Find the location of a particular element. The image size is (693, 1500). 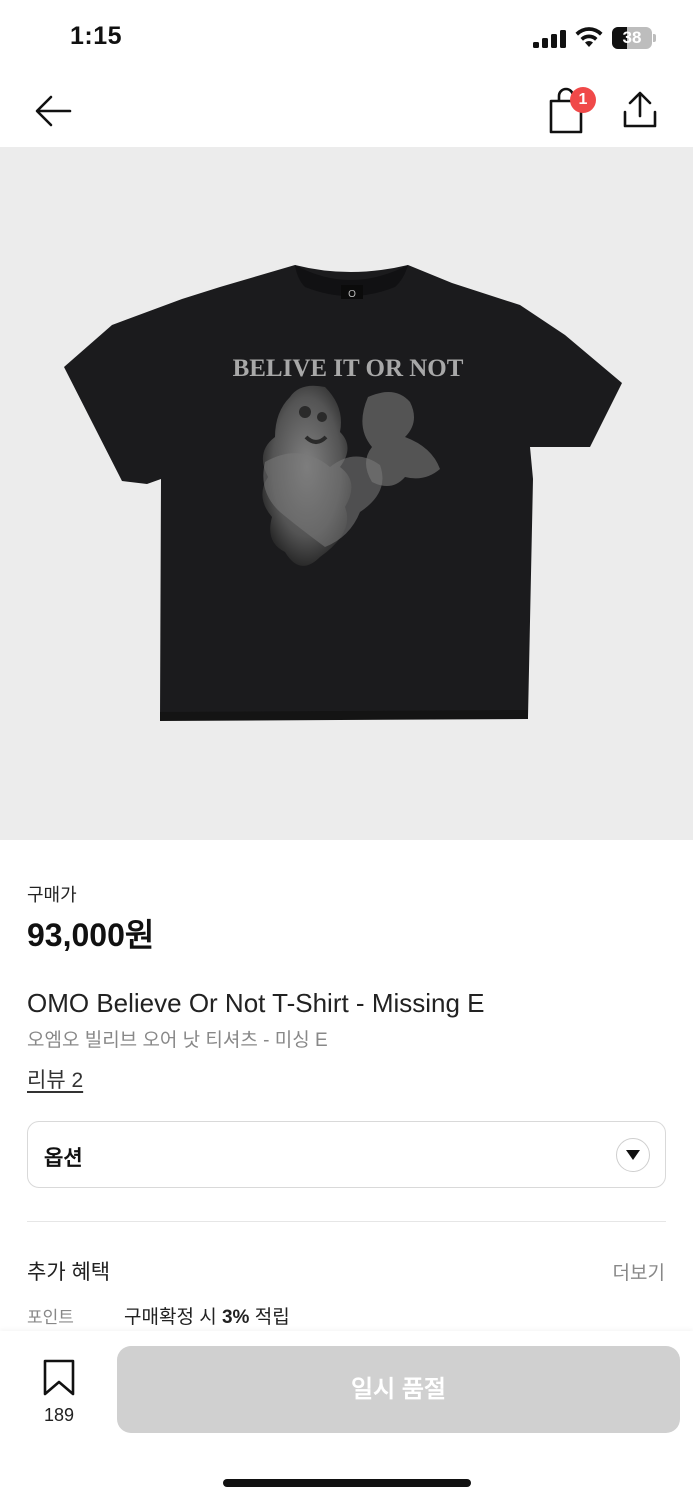

neck-label: O is located at coordinates (352, 294).